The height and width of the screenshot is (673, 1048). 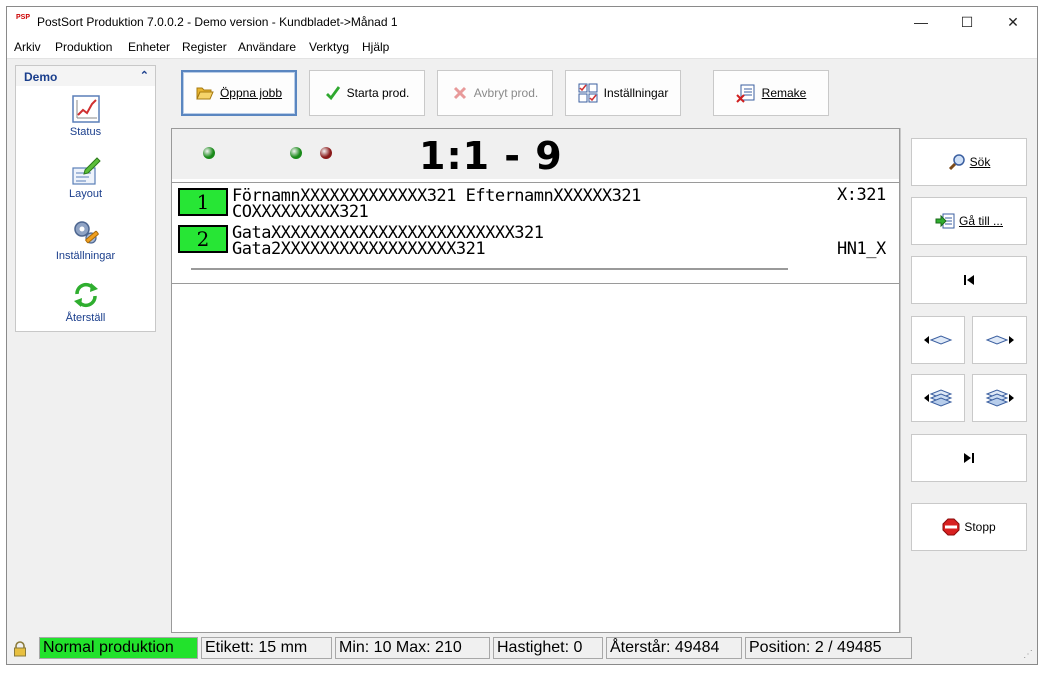 I want to click on next-bundle-icon, so click(x=999, y=398).